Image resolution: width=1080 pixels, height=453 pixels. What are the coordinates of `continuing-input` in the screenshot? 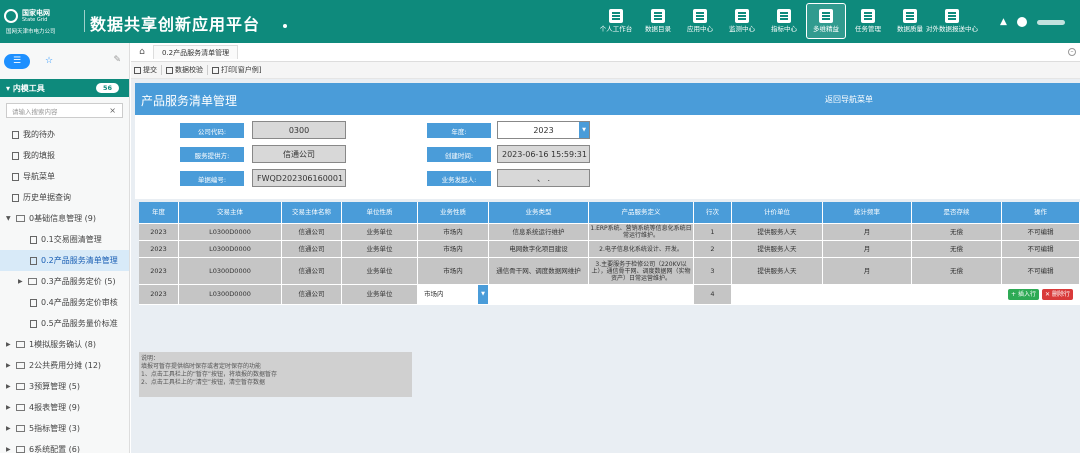 It's located at (957, 295).